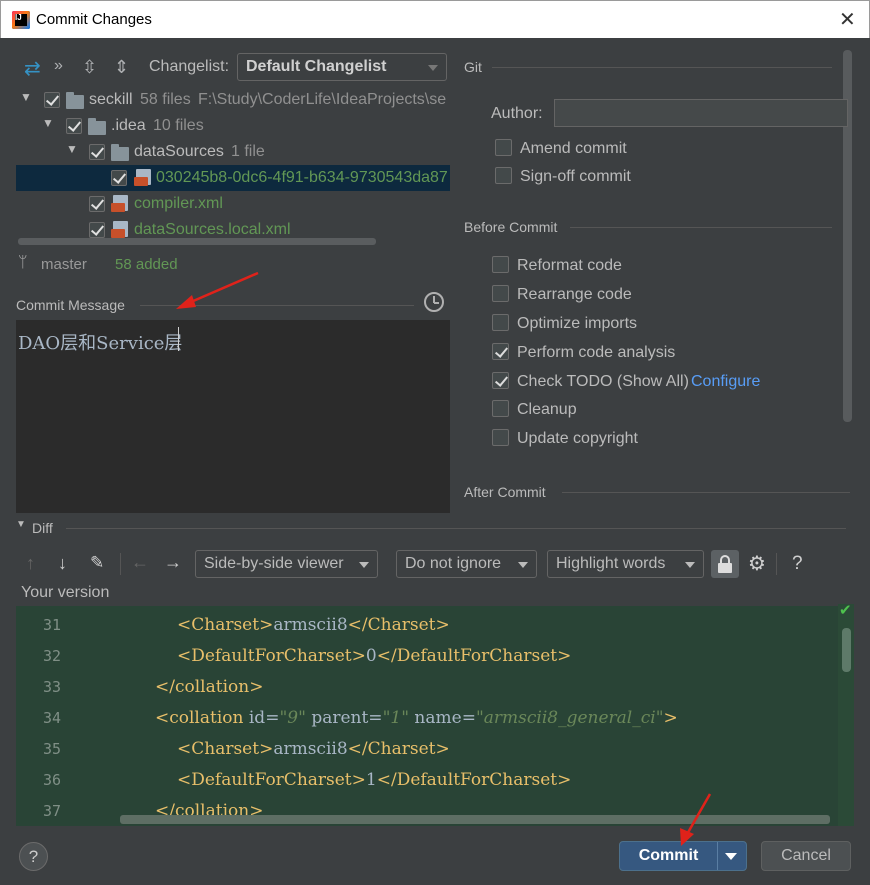 The width and height of the screenshot is (870, 885). Describe the element at coordinates (51, 780) in the screenshot. I see `line-number: 36` at that location.